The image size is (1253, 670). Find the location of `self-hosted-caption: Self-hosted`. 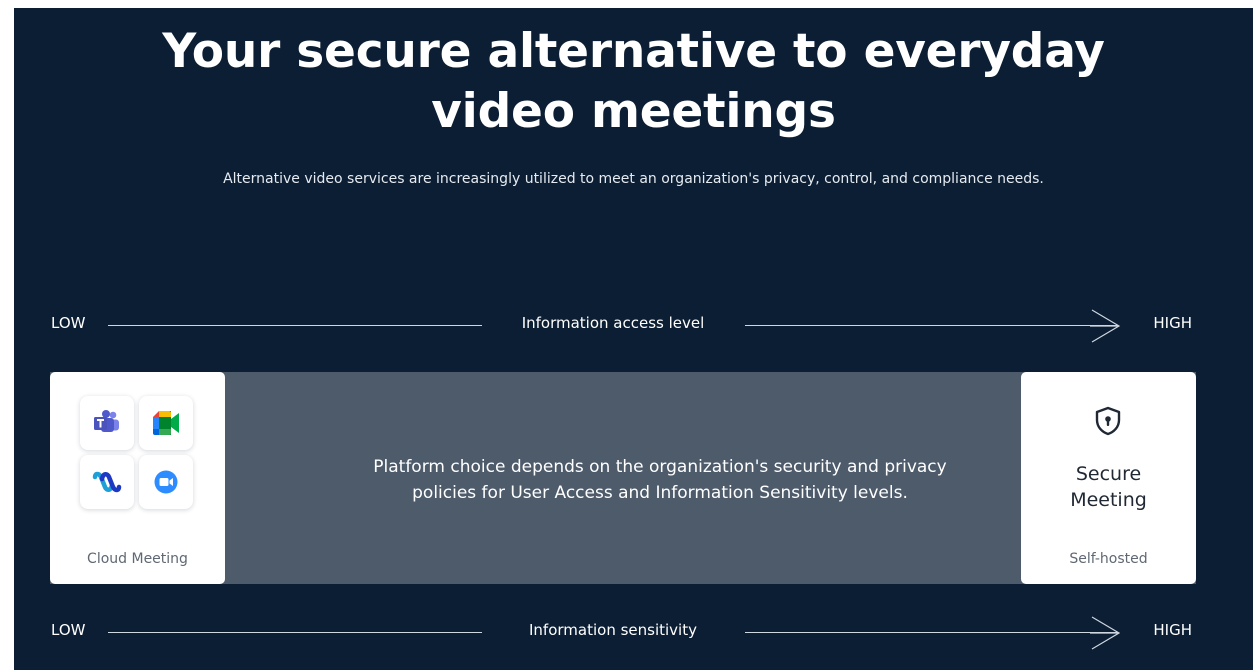

self-hosted-caption: Self-hosted is located at coordinates (1108, 559).